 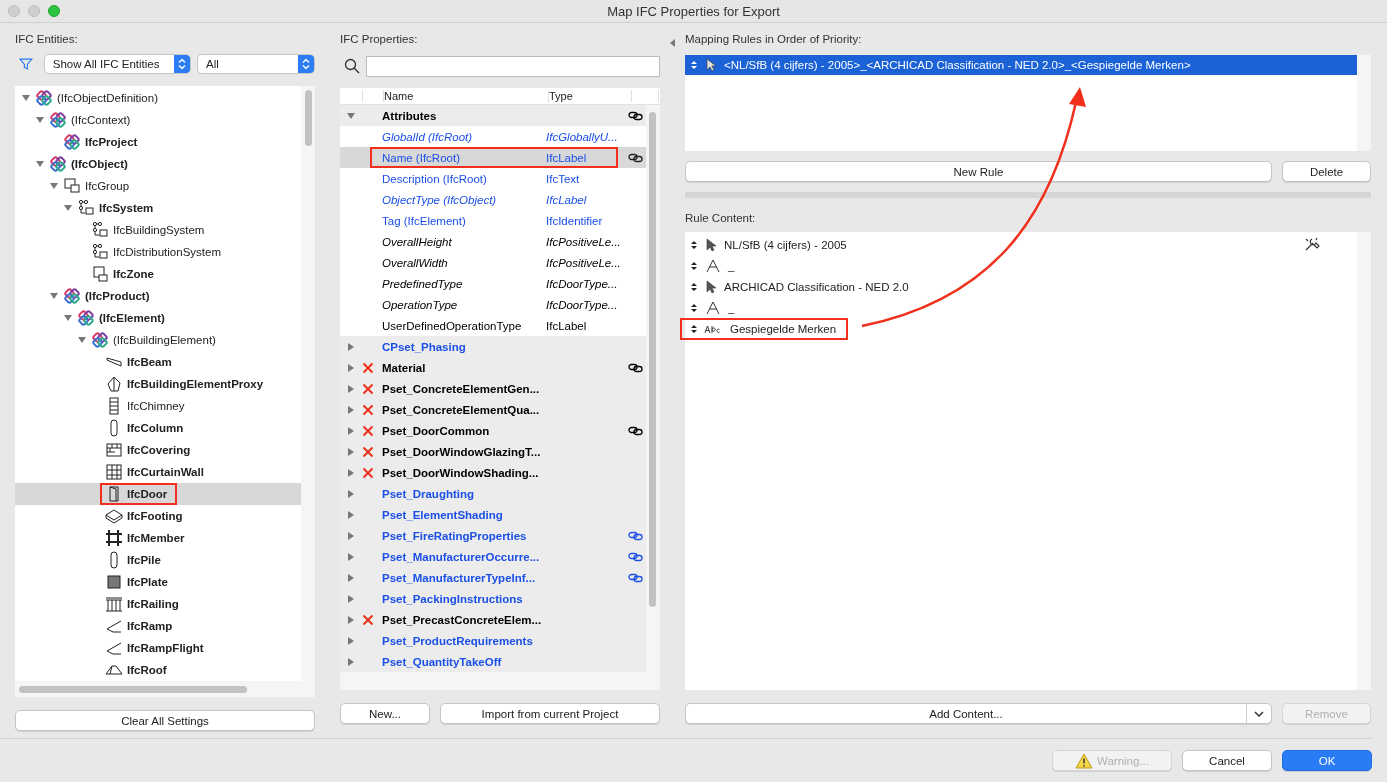 What do you see at coordinates (493, 178) in the screenshot?
I see `property-row: Description (IfcRoot) IfcText` at bounding box center [493, 178].